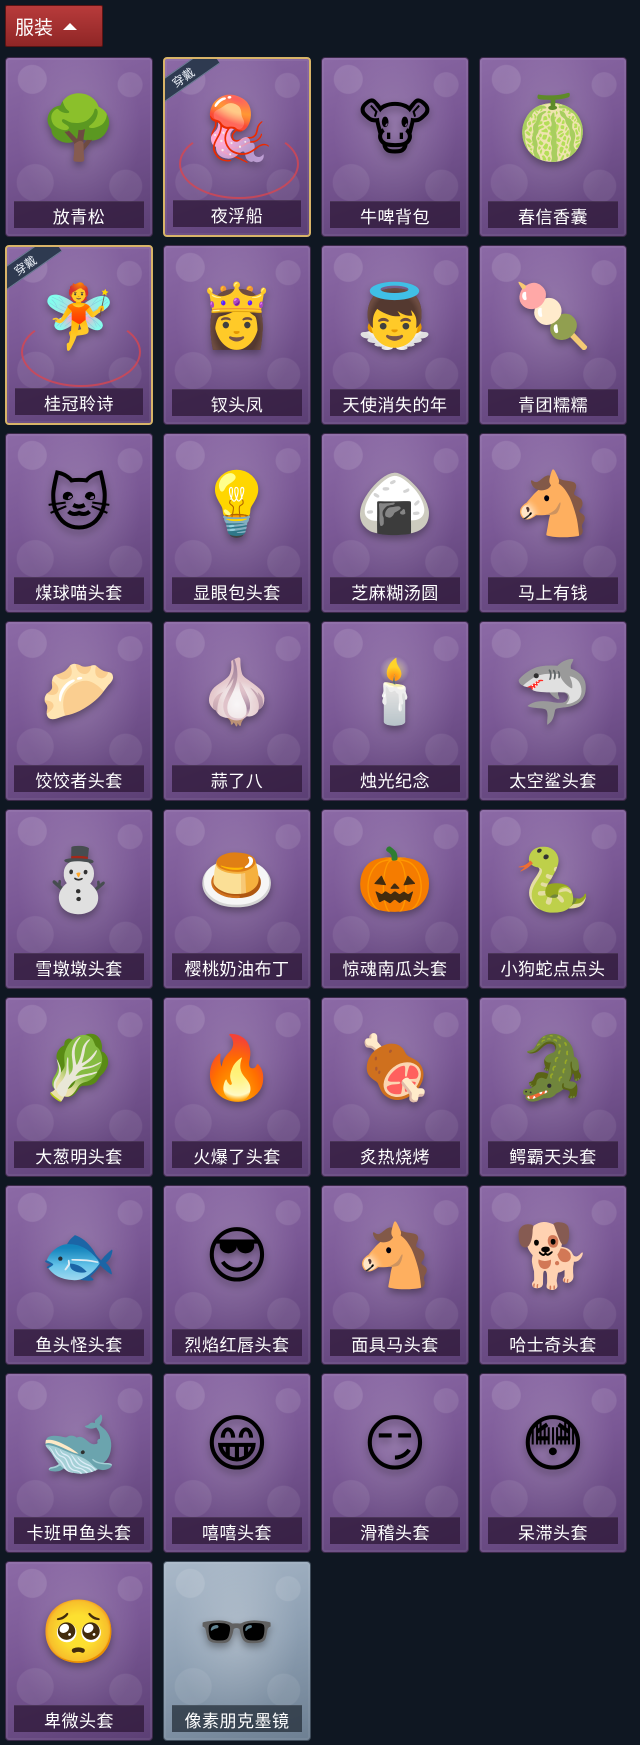 Image resolution: width=640 pixels, height=1745 pixels. I want to click on outfit-item-card: 🐱 煤球喵头套, so click(79, 523).